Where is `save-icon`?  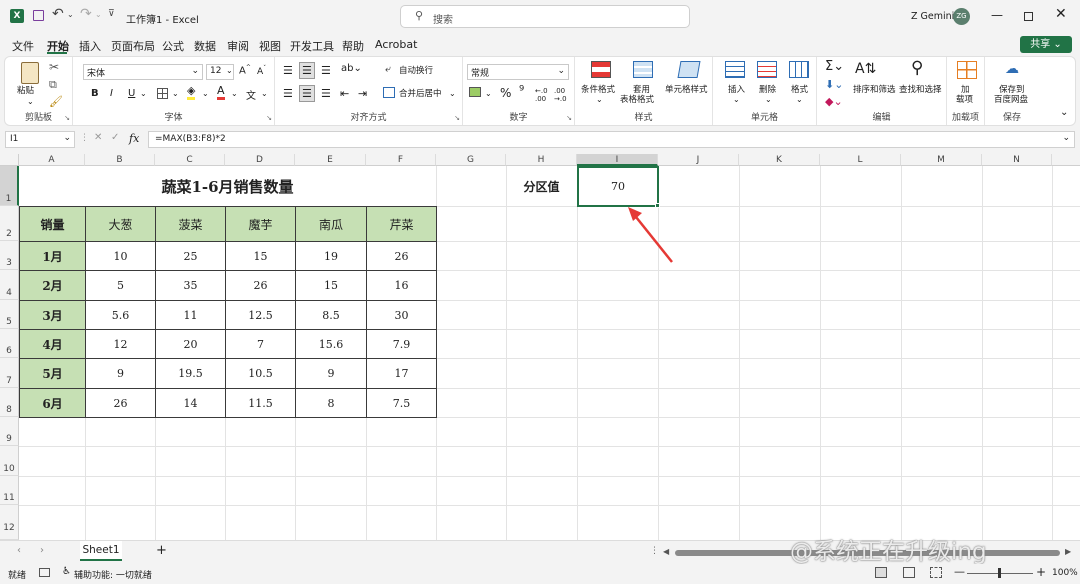 save-icon is located at coordinates (38, 15).